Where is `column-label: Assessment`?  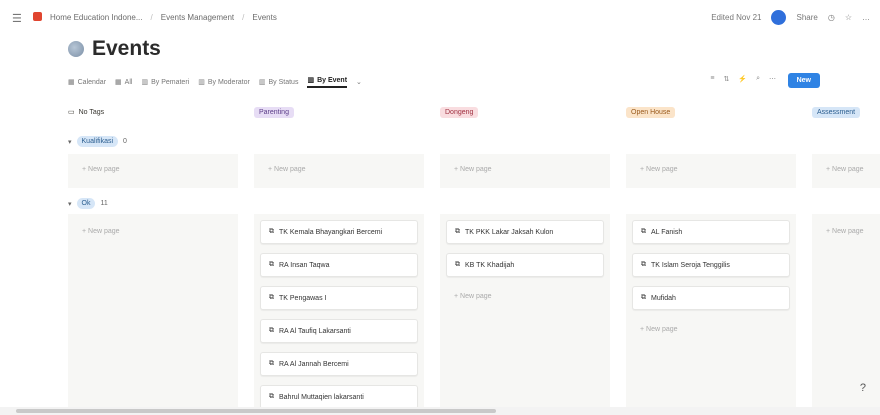
column-label: Assessment is located at coordinates (836, 112).